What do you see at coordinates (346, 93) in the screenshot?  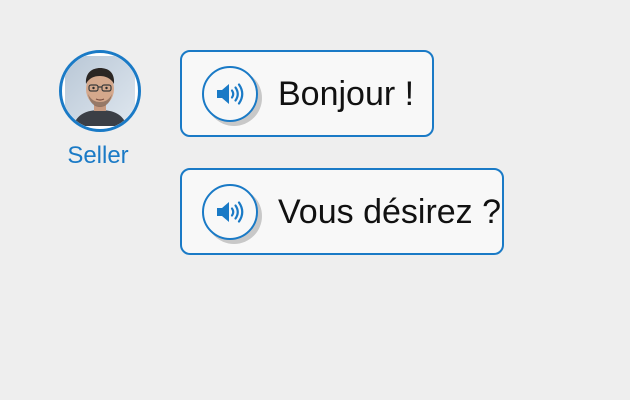 I see `dialogue-text: Bonjour !` at bounding box center [346, 93].